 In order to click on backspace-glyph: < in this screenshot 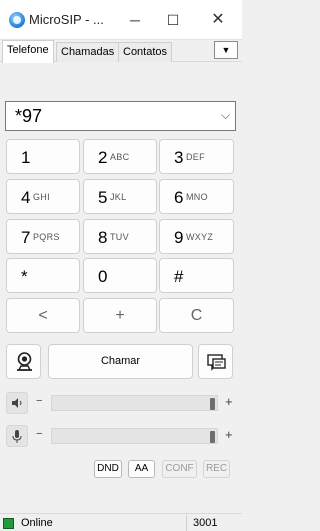, I will do `click(43, 315)`.